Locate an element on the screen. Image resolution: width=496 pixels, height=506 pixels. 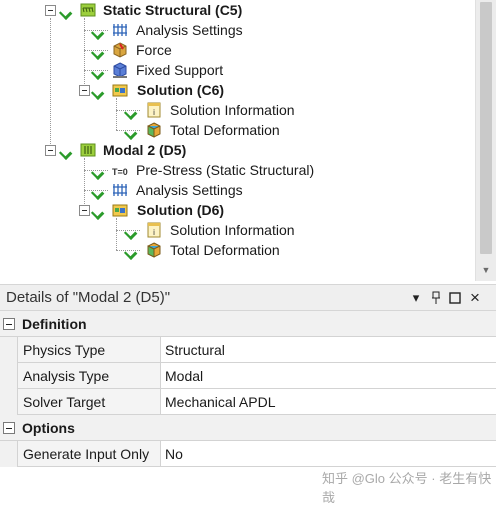
tree-node-pre-stress: T=0 Pre-Stress (Static Structural) is located at coordinates (235, 170).